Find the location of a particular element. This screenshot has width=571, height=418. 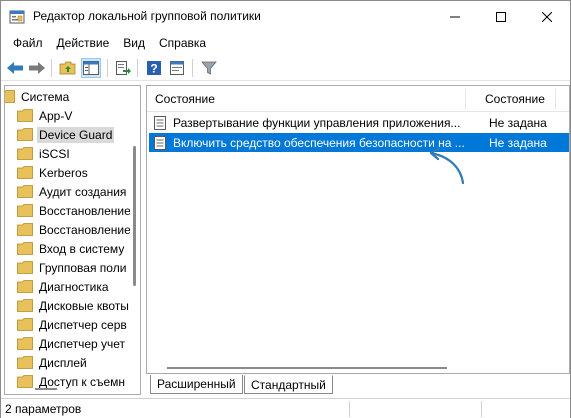

forward-button is located at coordinates (37, 68).